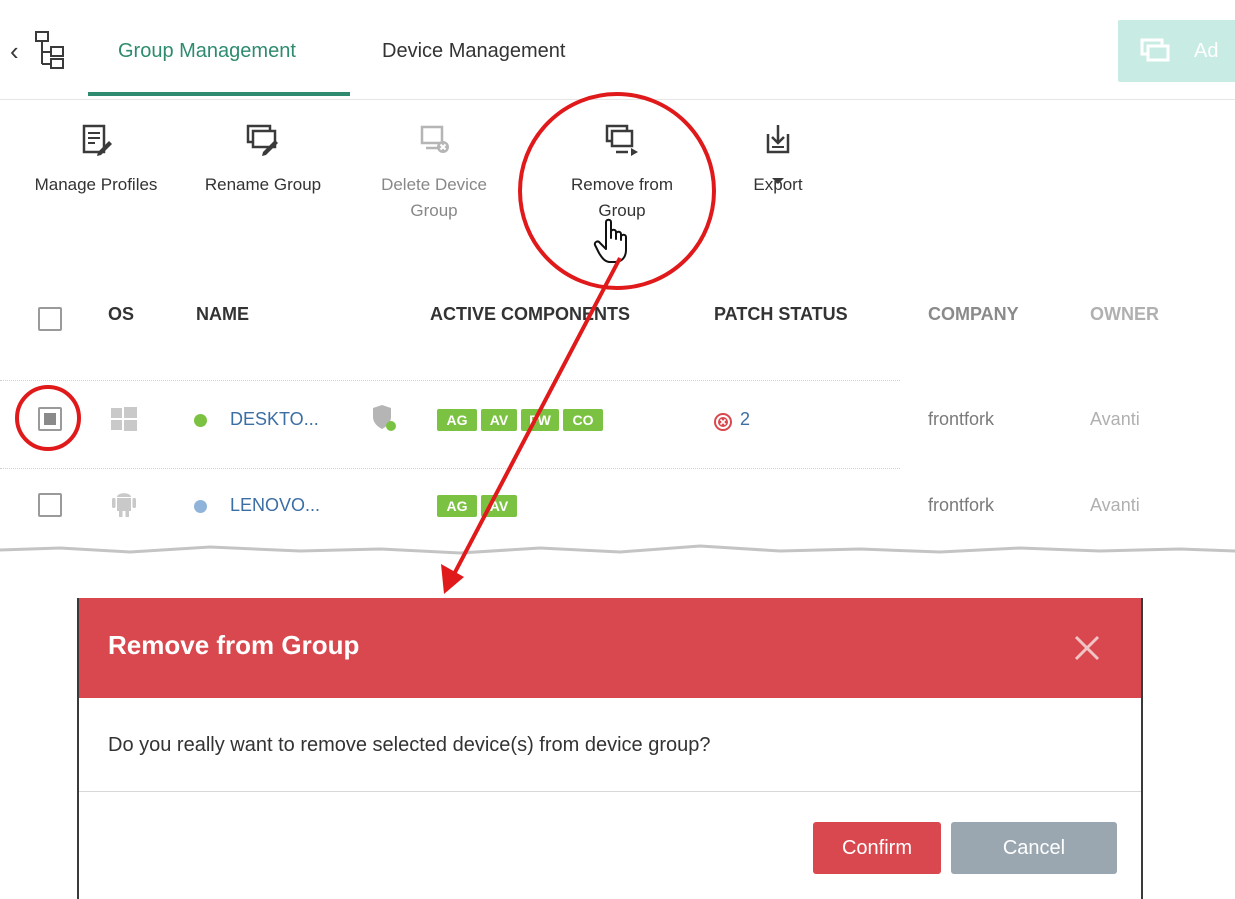  I want to click on cancel-button: Cancel, so click(1034, 848).